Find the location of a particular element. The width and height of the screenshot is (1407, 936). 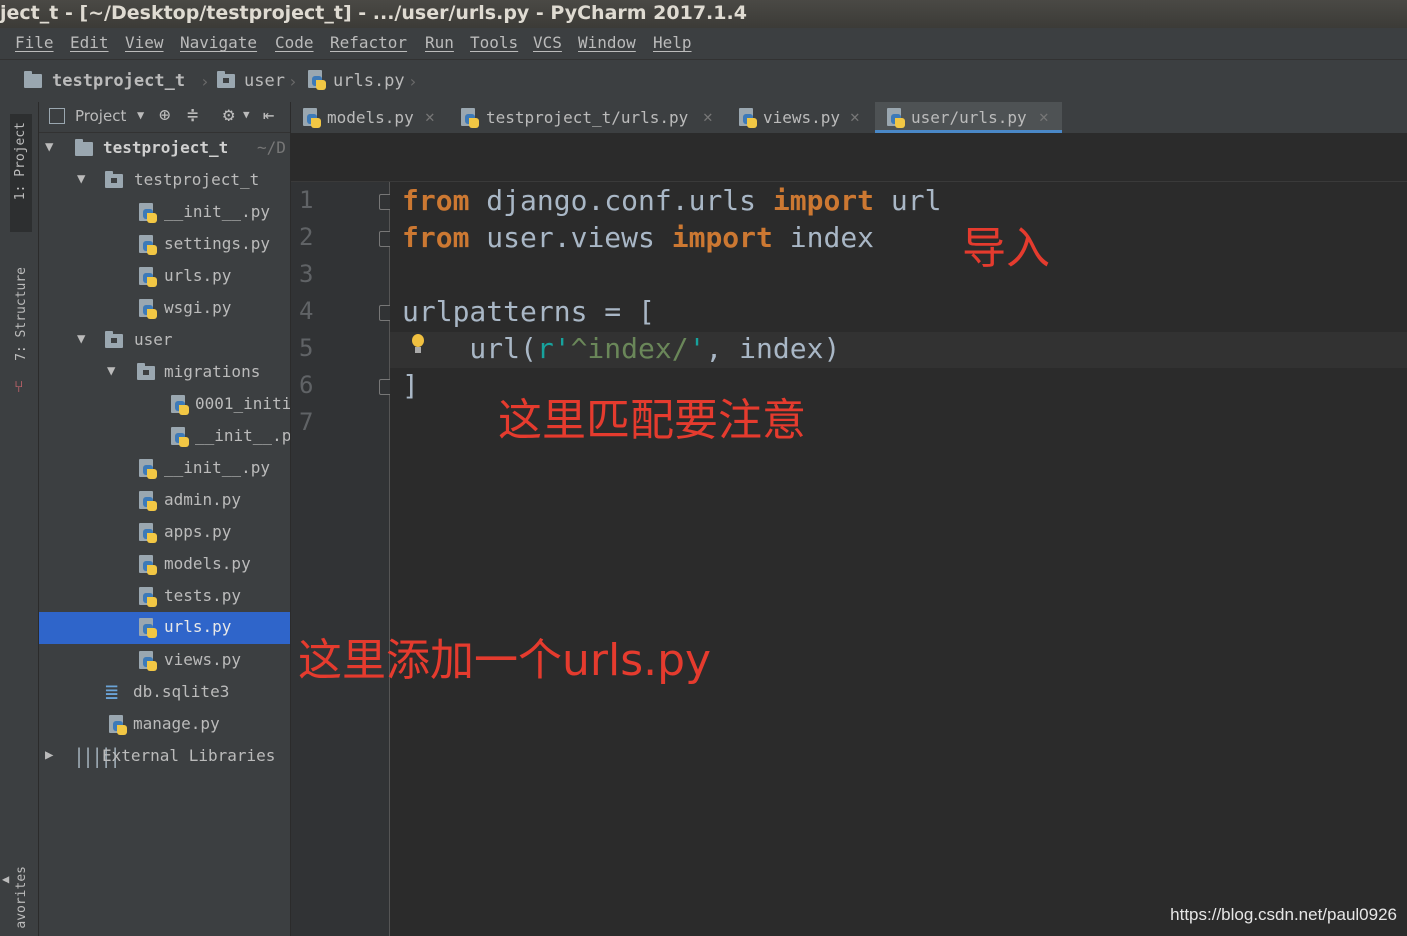

crumb-file: urls.py is located at coordinates (369, 81).